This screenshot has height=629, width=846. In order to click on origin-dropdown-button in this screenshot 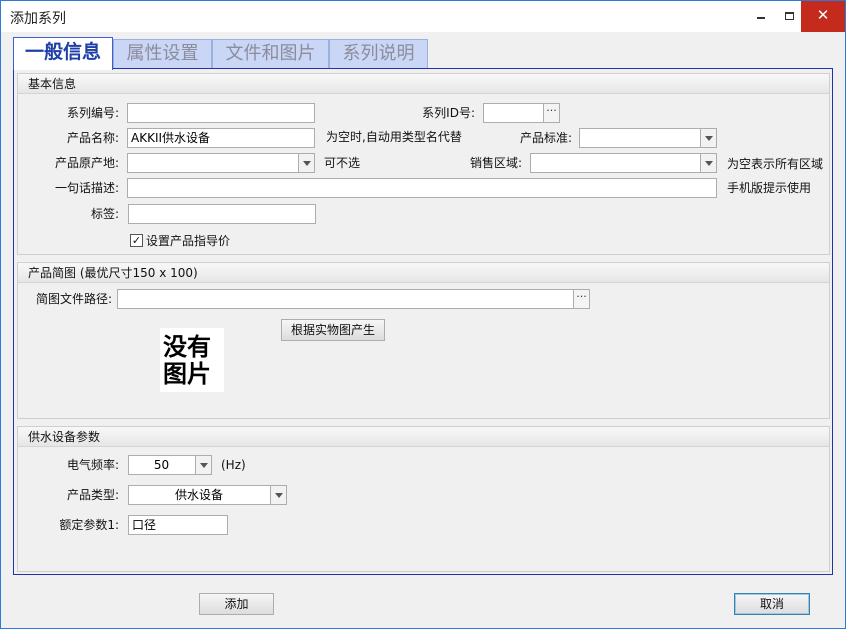, I will do `click(306, 163)`.